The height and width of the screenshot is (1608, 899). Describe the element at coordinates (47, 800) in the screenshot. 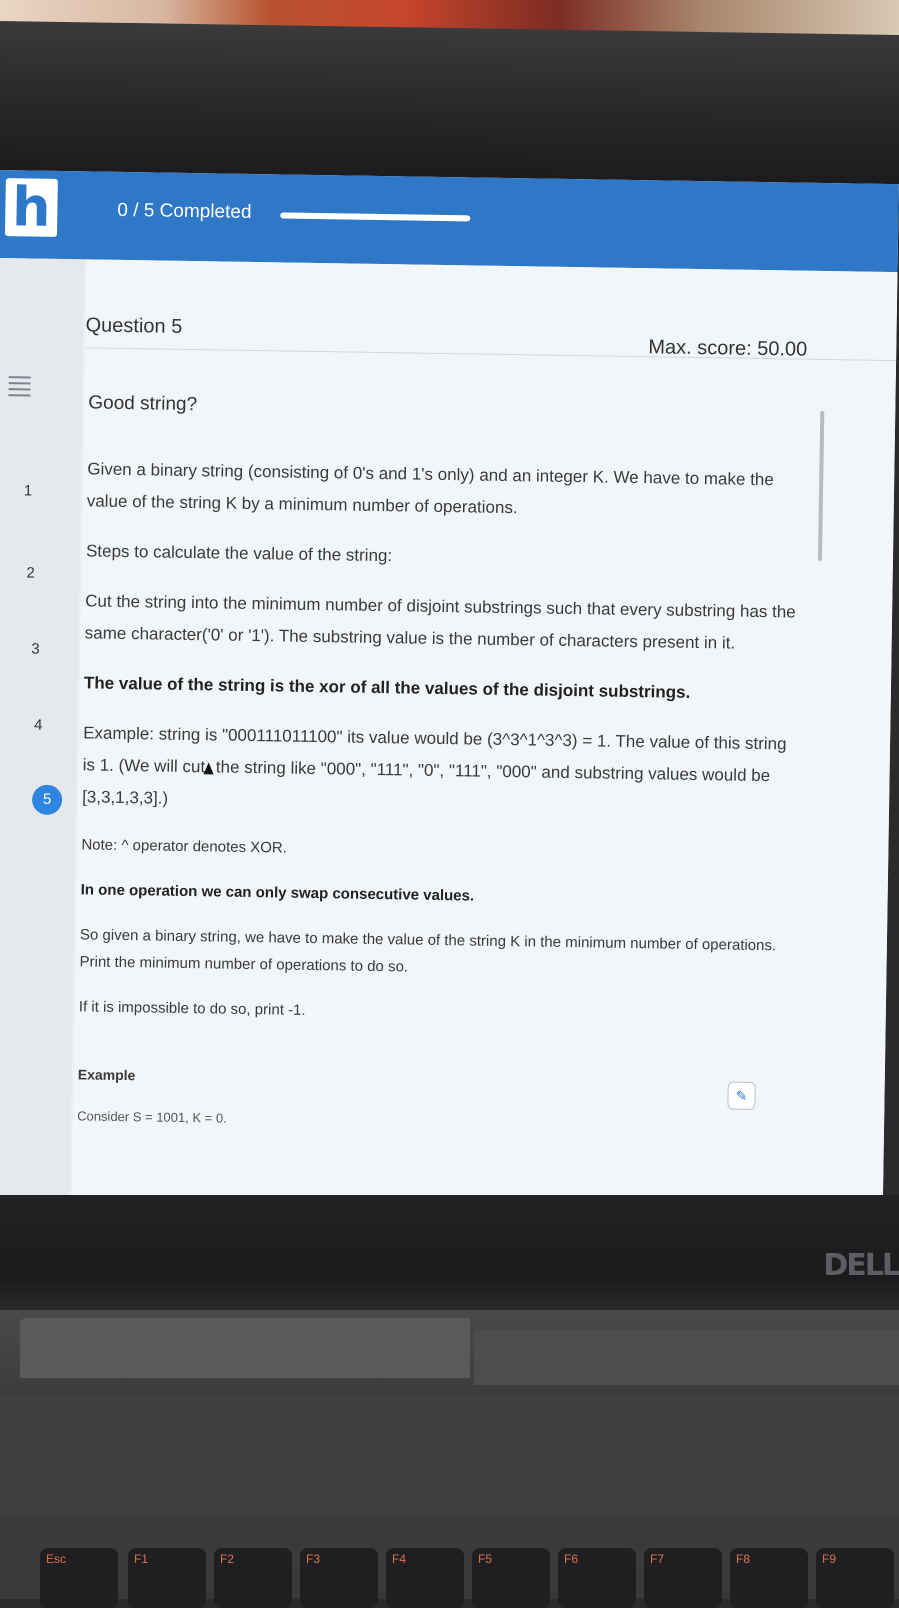

I see `sidebar-question-5: 5` at that location.